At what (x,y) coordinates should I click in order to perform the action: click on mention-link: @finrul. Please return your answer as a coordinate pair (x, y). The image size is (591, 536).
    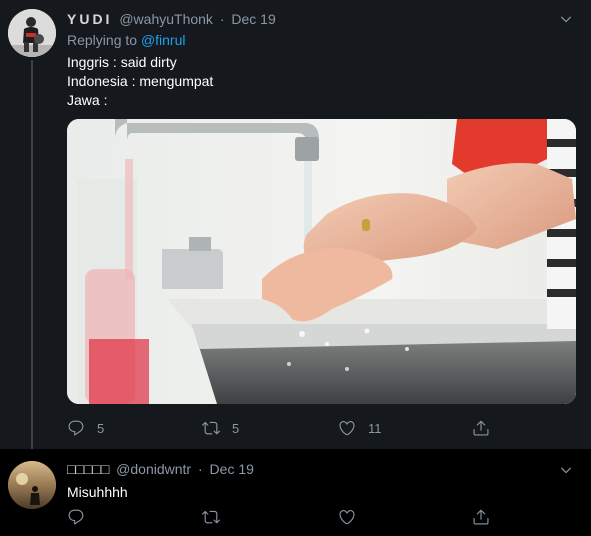
    Looking at the image, I should click on (163, 40).